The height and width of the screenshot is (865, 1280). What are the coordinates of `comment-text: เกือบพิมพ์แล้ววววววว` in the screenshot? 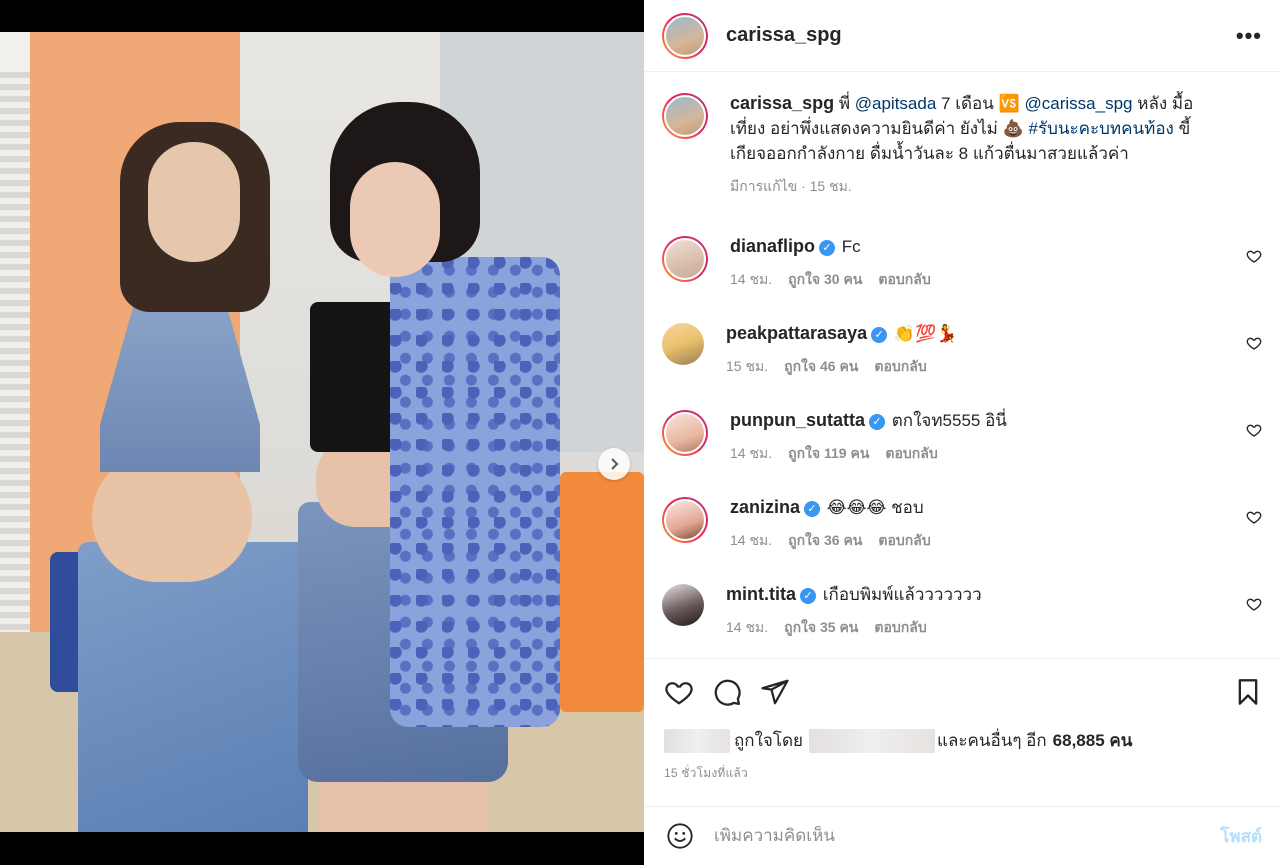 It's located at (902, 594).